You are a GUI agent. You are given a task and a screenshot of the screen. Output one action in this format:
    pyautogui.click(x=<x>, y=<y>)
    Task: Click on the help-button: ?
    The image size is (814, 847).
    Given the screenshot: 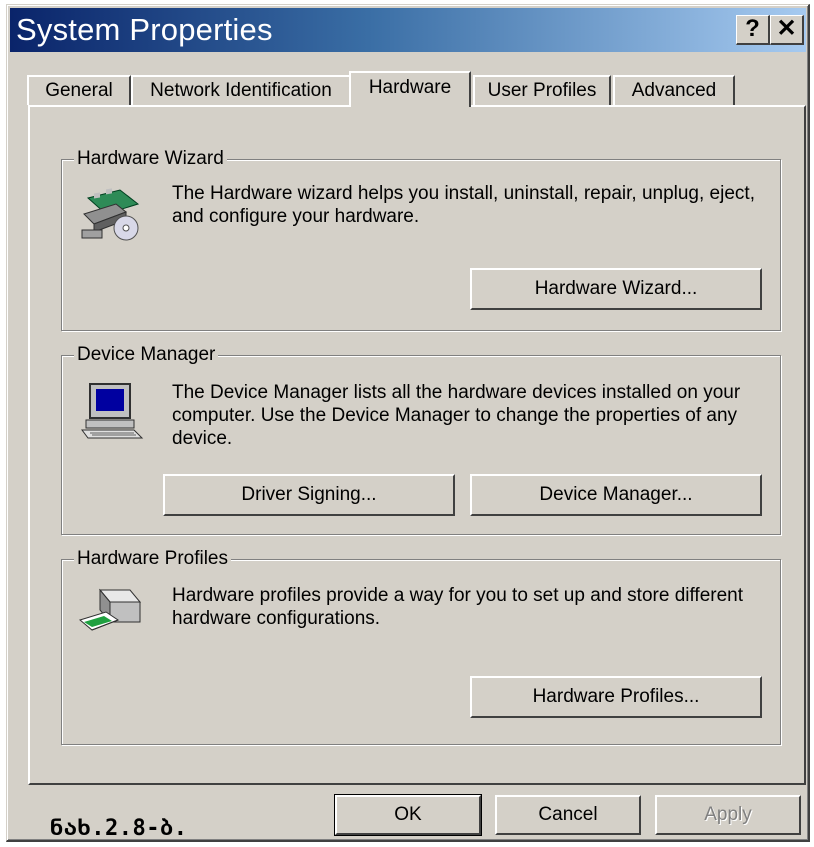 What is the action you would take?
    pyautogui.click(x=753, y=30)
    